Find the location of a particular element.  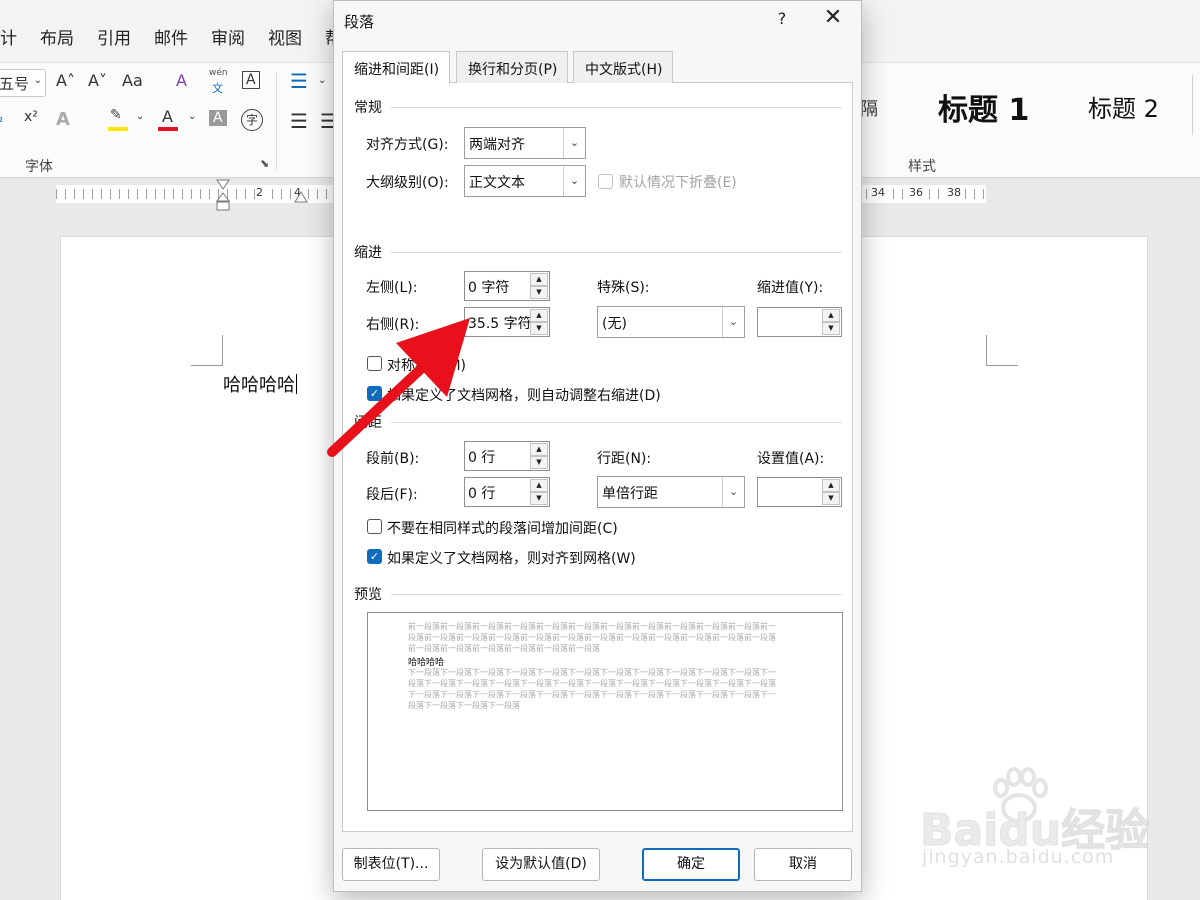

char-shading-icon: A is located at coordinates (218, 118).